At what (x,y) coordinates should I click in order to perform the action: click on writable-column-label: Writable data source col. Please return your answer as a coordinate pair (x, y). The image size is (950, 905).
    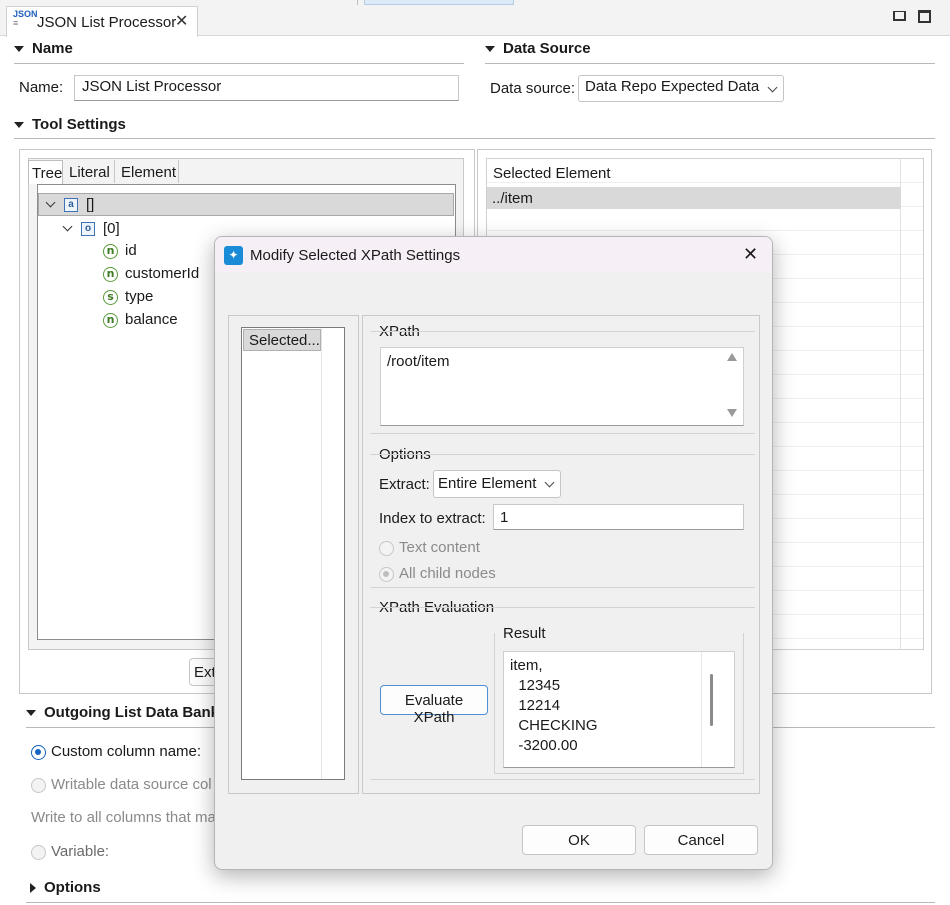
    Looking at the image, I should click on (131, 784).